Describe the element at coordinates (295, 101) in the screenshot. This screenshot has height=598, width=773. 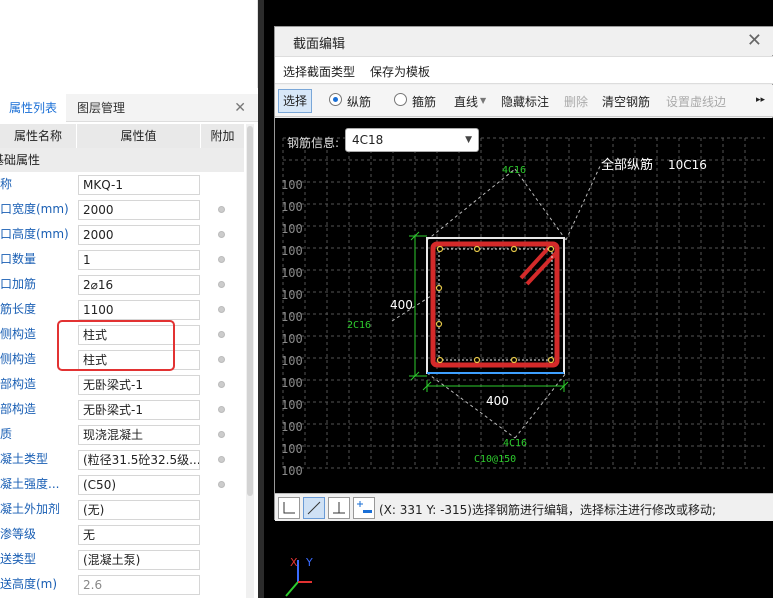
I see `select-button: 选择` at that location.